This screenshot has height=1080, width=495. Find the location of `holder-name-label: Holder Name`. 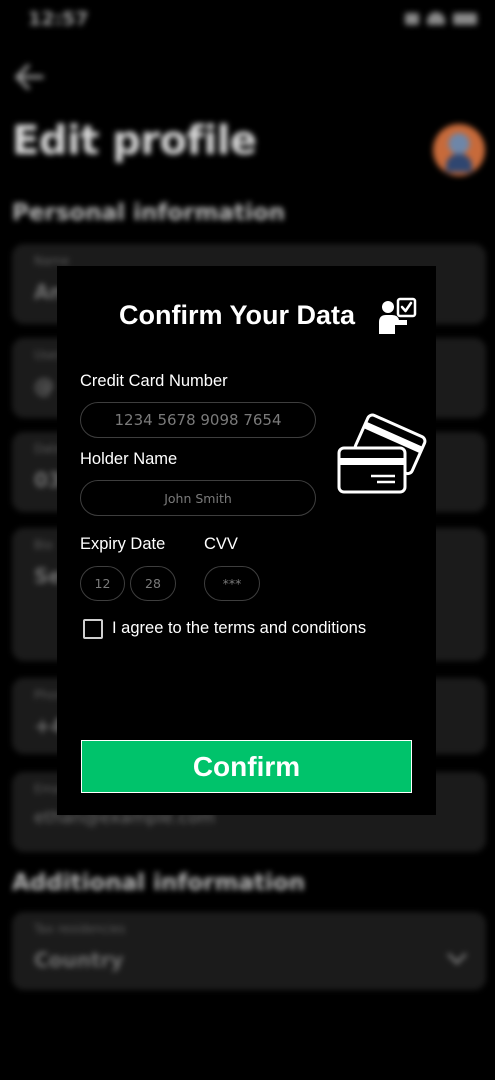

holder-name-label: Holder Name is located at coordinates (129, 459).